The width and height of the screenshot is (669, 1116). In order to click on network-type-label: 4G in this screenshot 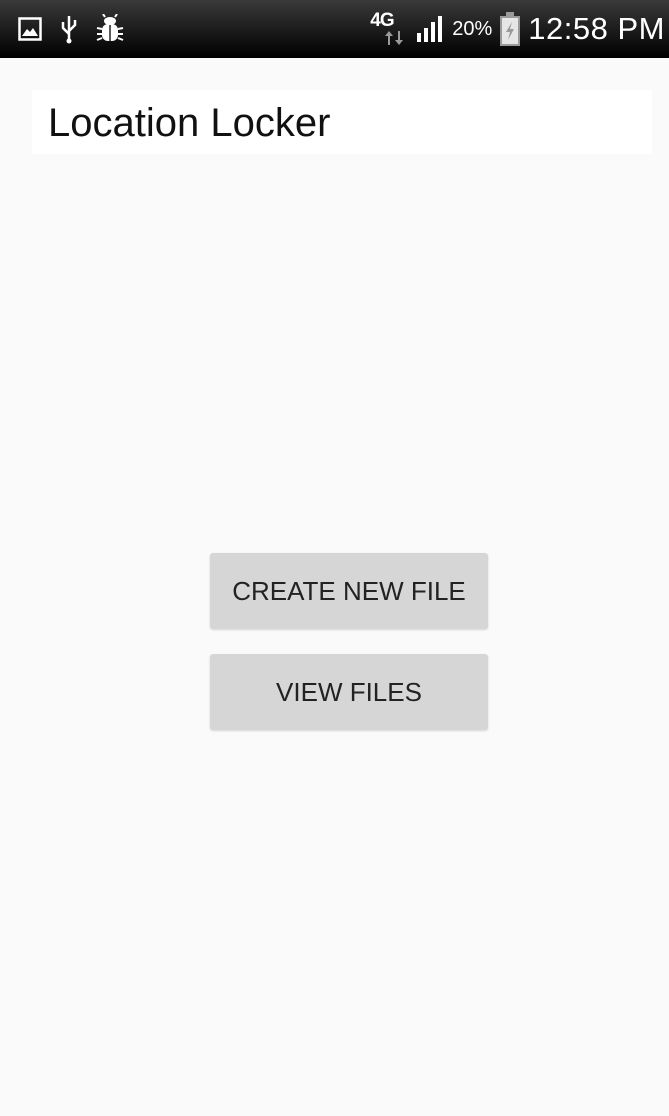, I will do `click(382, 20)`.